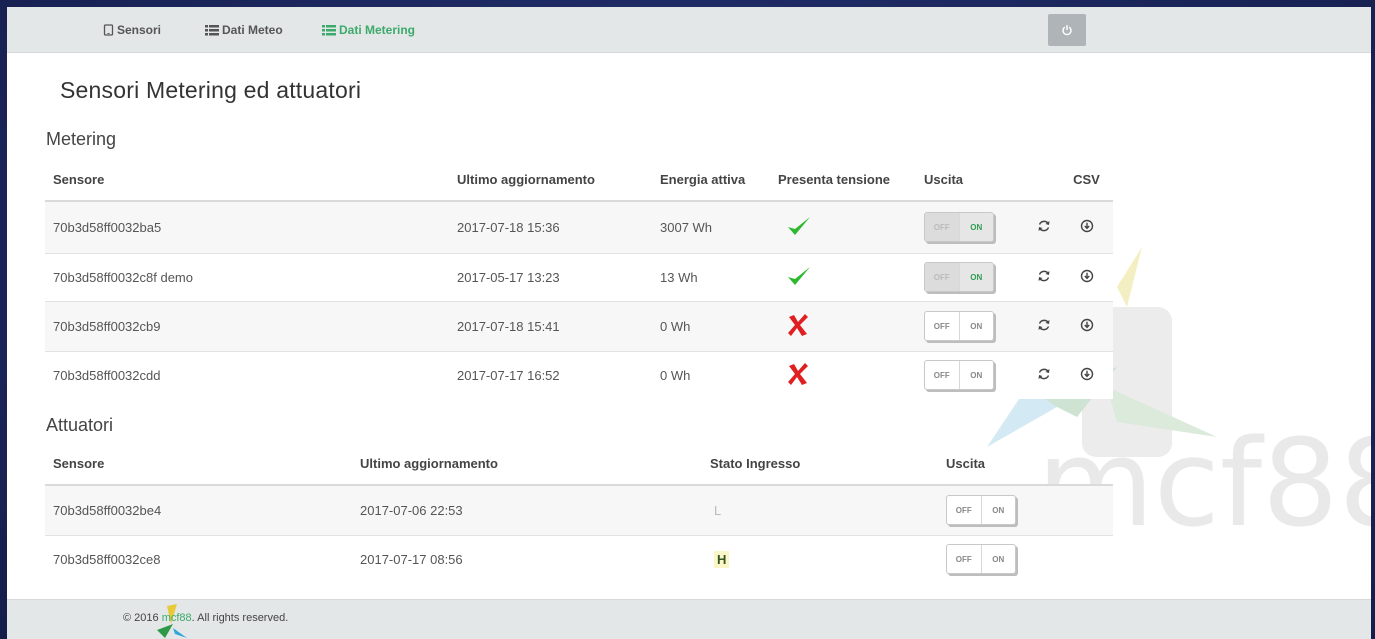 Image resolution: width=1375 pixels, height=639 pixels. Describe the element at coordinates (535, 558) in the screenshot. I see `last-update: 2017-07-17 08:56` at that location.